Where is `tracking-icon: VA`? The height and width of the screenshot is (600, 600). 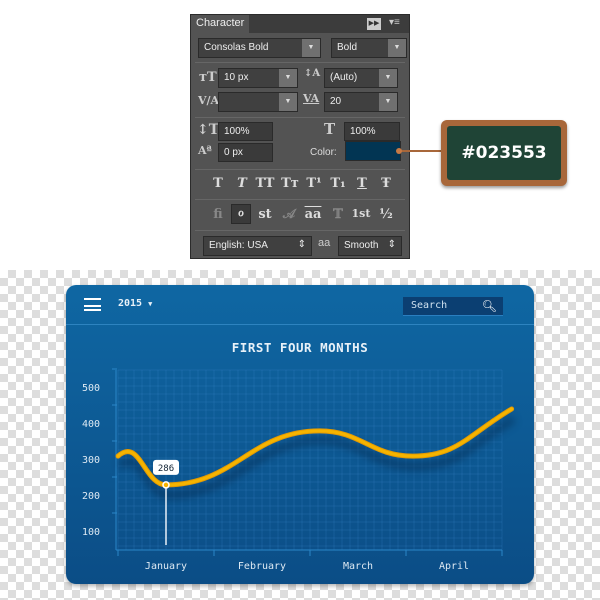
tracking-icon: VA is located at coordinates (311, 98).